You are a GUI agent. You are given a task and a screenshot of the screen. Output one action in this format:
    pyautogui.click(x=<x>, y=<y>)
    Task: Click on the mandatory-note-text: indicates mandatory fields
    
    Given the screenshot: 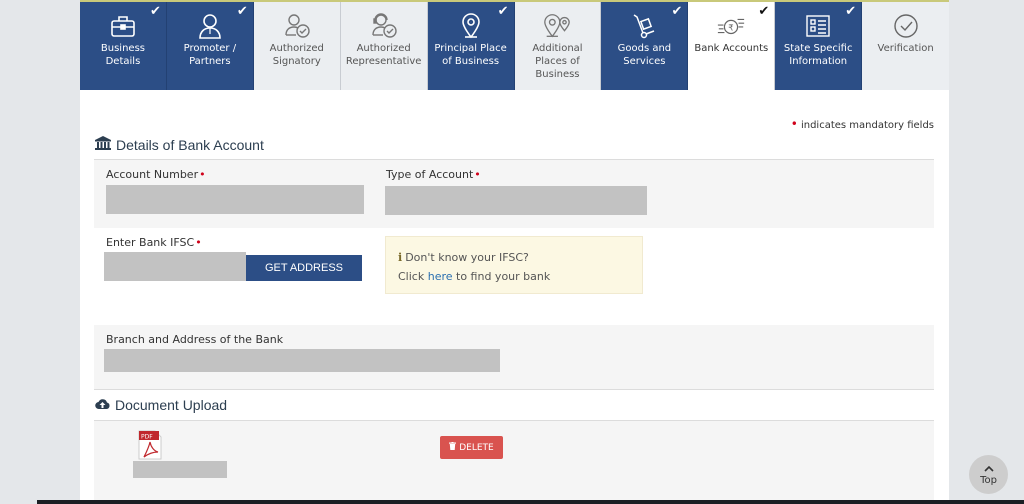 What is the action you would take?
    pyautogui.click(x=867, y=125)
    